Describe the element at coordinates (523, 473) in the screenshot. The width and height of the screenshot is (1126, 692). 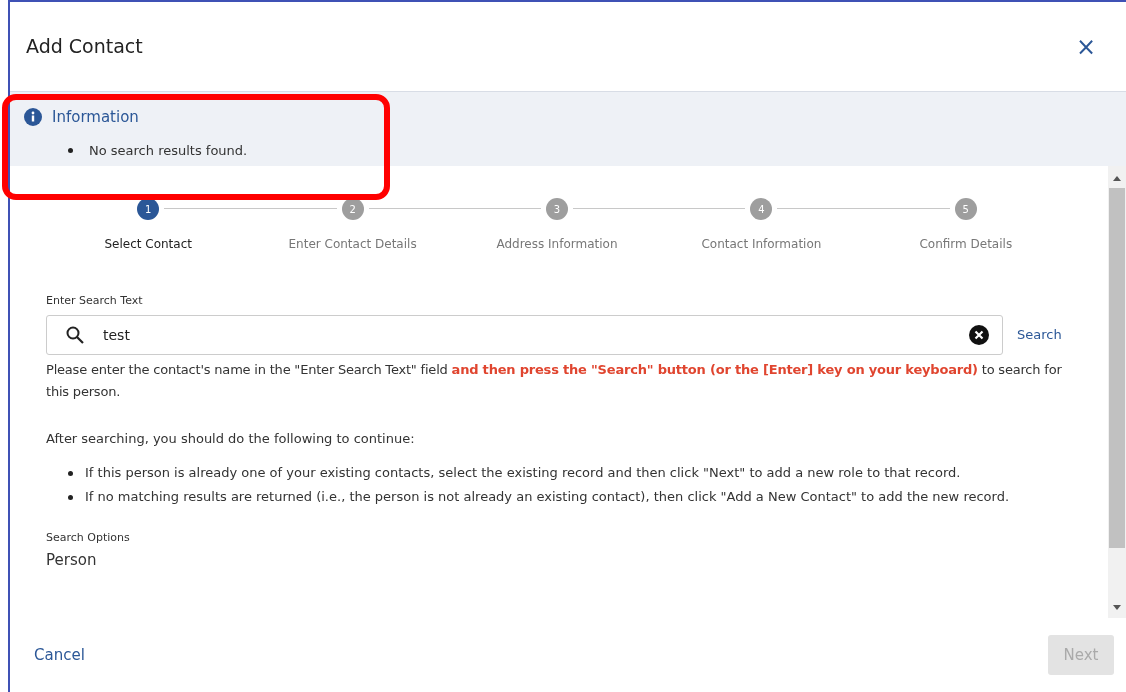
I see `bullet-text: If this person is already one of your existing contacts, select the existing record and then click "Next" to add a new role to that record.` at that location.